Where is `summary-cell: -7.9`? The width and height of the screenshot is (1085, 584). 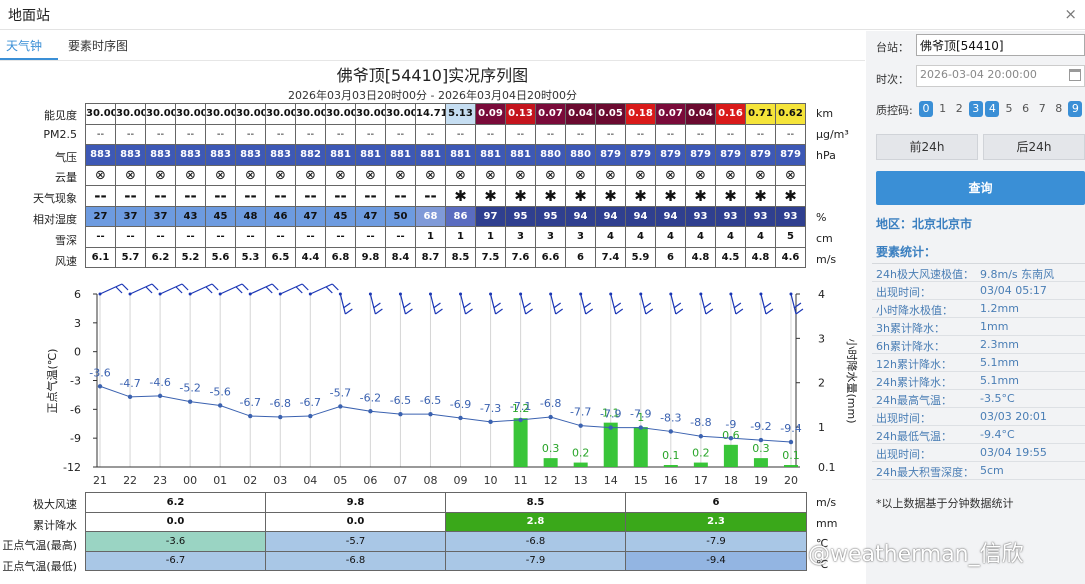
summary-cell: -7.9 is located at coordinates (535, 560).